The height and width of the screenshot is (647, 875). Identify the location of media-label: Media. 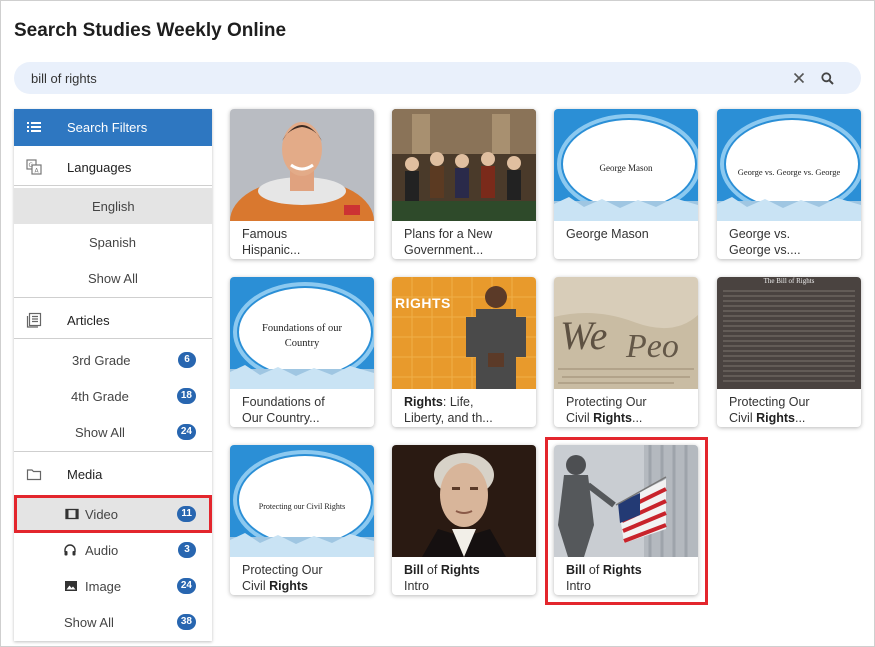
(85, 474).